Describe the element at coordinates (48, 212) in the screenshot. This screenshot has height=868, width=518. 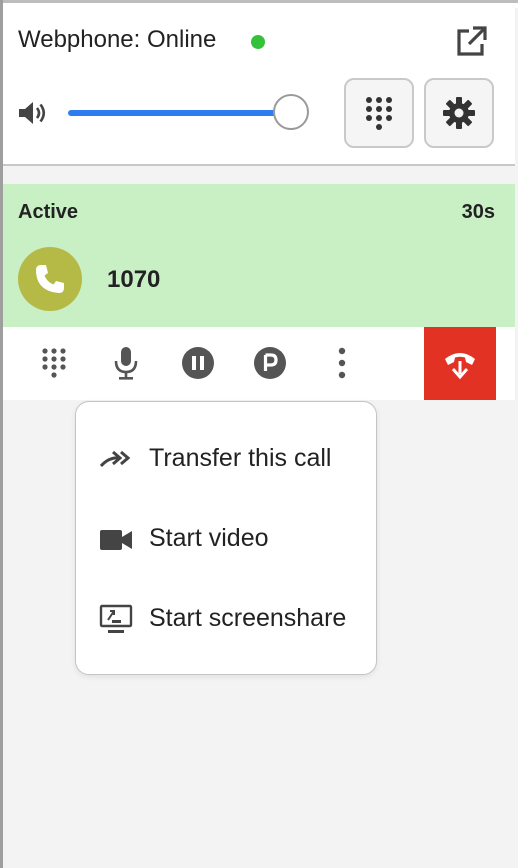
I see `call-state-label: Active` at that location.